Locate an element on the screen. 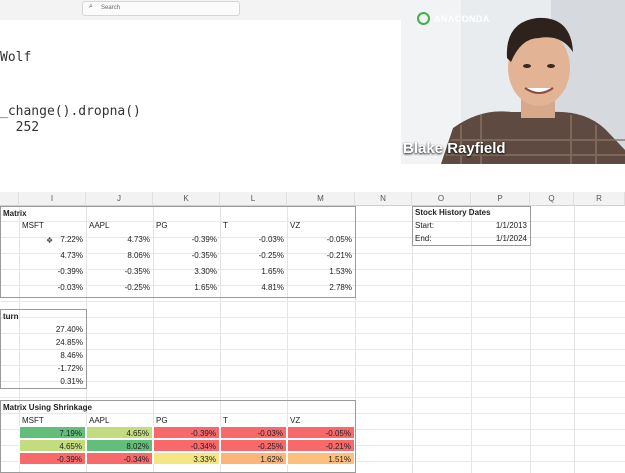 This screenshot has height=473, width=625. shrinkage-cell: -0.25% is located at coordinates (253, 445).